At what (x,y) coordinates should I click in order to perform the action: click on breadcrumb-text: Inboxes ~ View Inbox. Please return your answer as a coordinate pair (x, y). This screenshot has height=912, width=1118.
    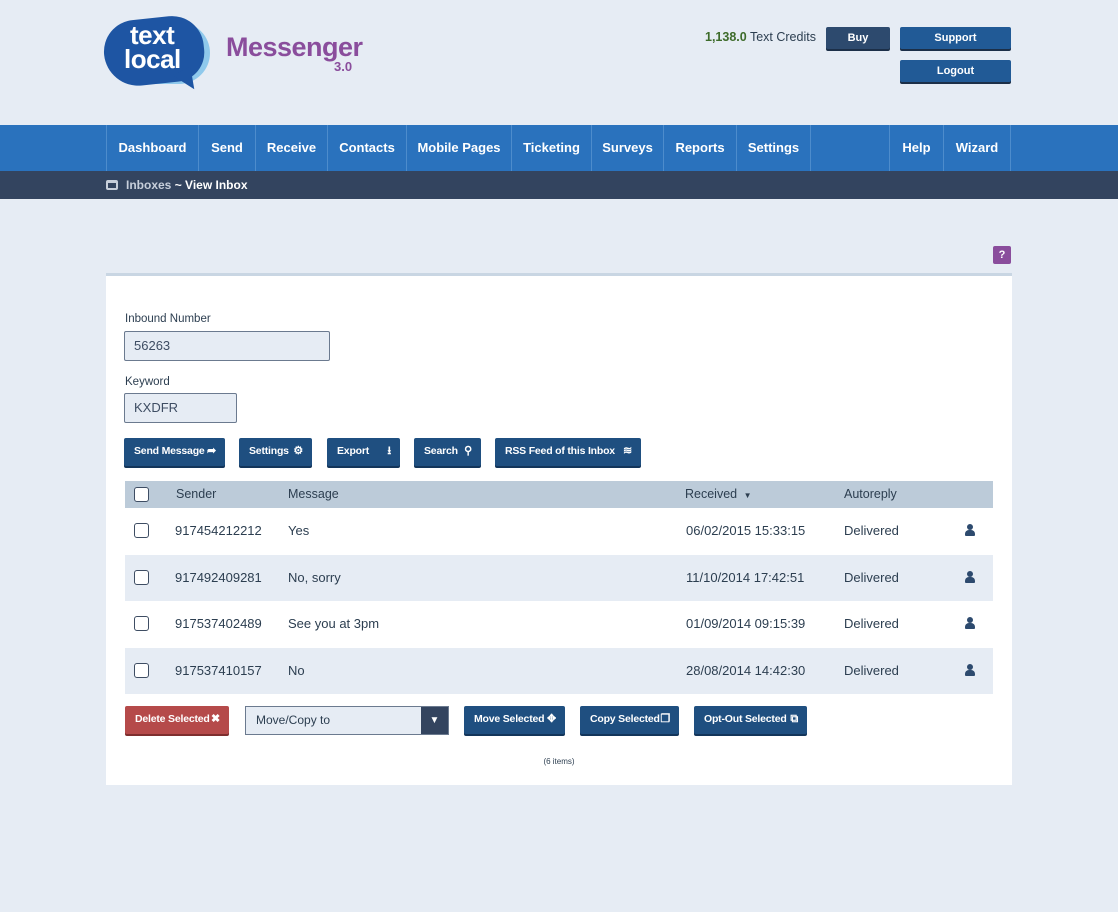
    Looking at the image, I should click on (187, 185).